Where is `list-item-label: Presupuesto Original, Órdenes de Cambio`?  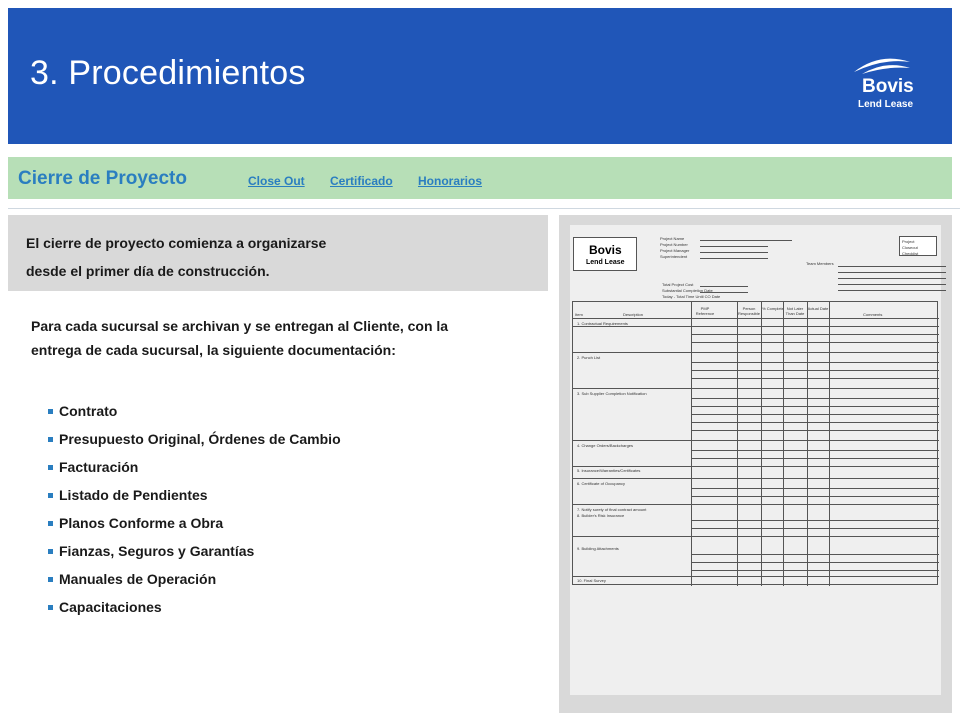 list-item-label: Presupuesto Original, Órdenes de Cambio is located at coordinates (200, 439).